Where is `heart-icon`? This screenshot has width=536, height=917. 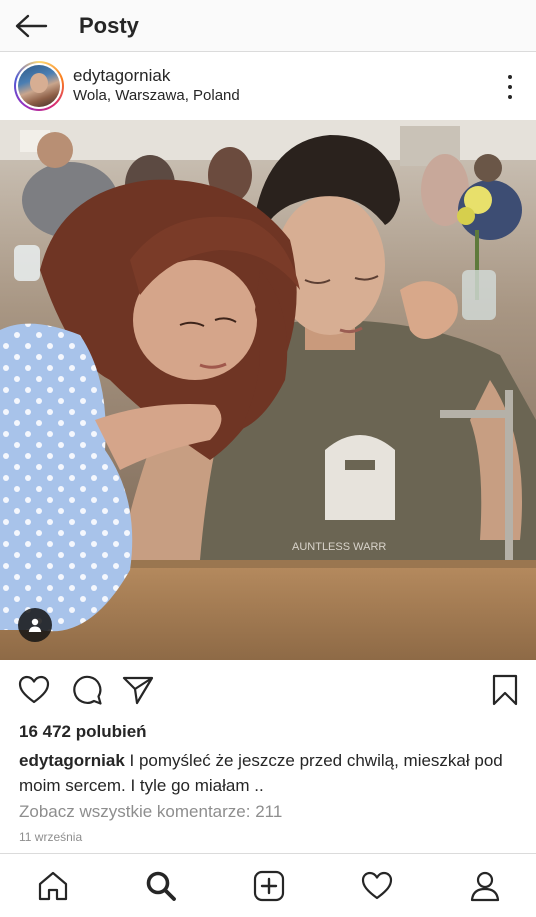 heart-icon is located at coordinates (34, 689).